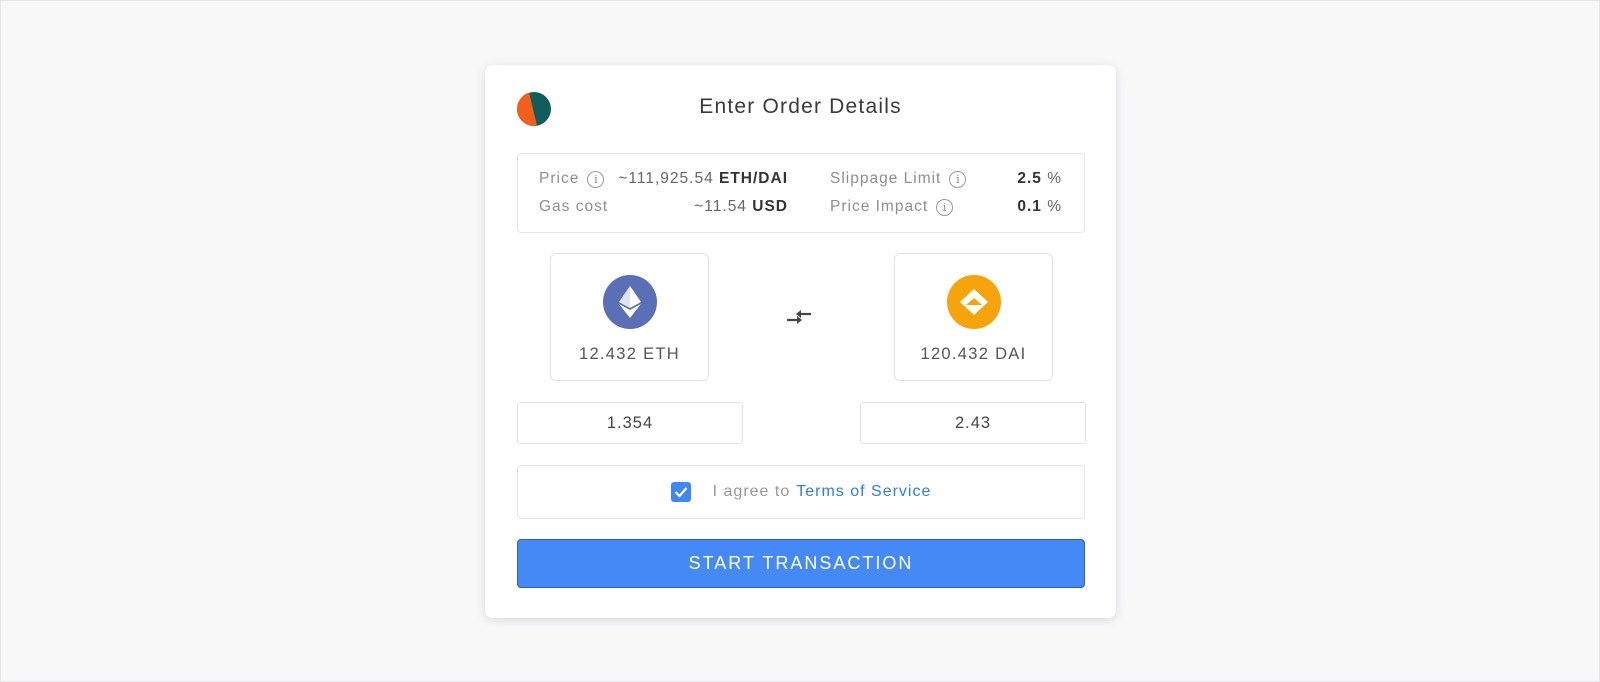 This screenshot has width=1600, height=682. I want to click on gas-amount: ~11.54, so click(720, 206).